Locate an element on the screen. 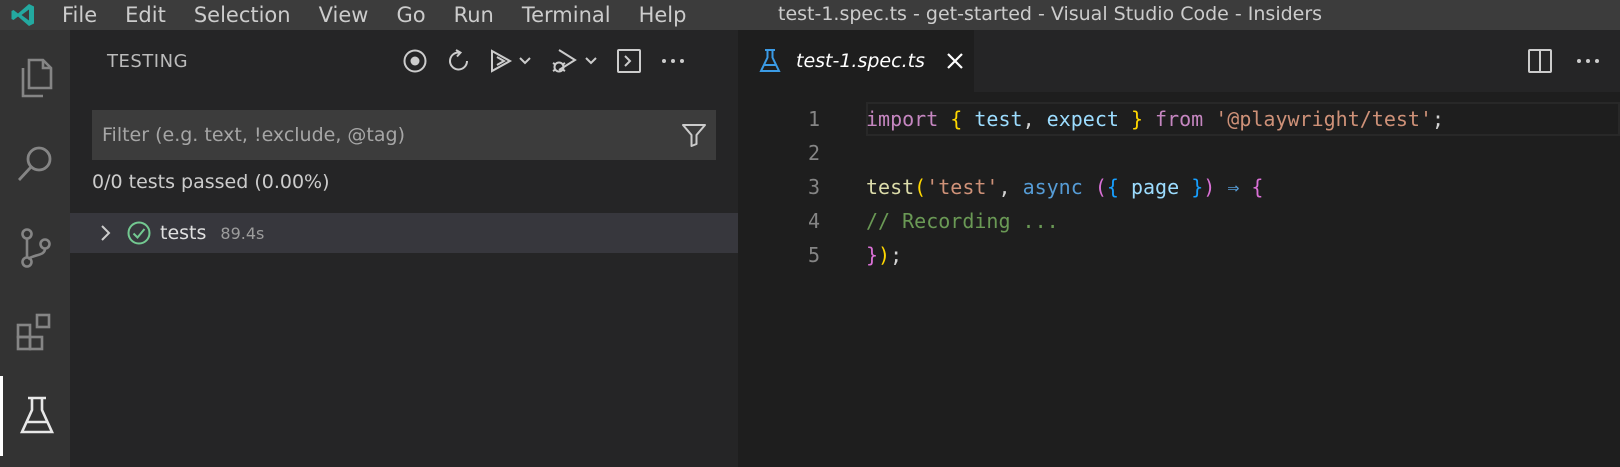 The width and height of the screenshot is (1620, 467). more-actions-icon is located at coordinates (673, 61).